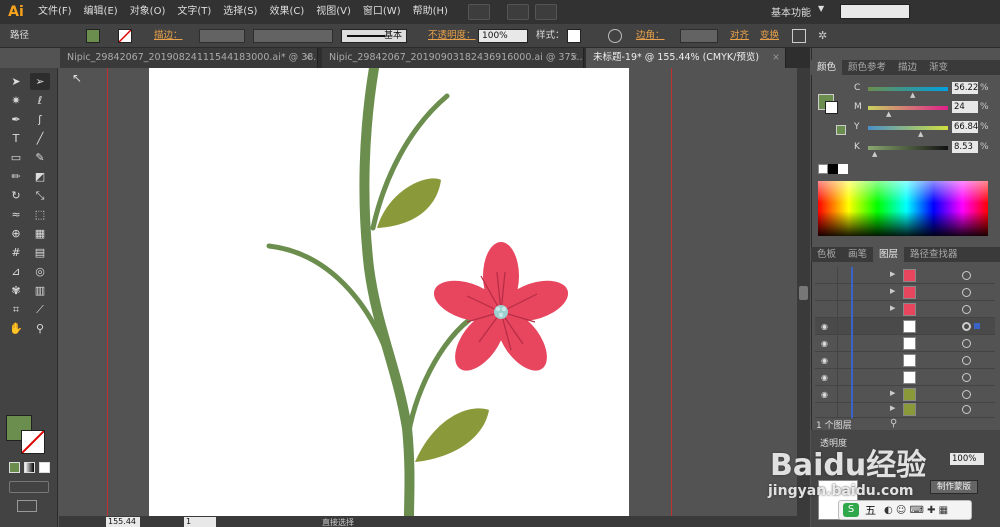  What do you see at coordinates (826, 254) in the screenshot?
I see `tab-swatches: 色板` at bounding box center [826, 254].